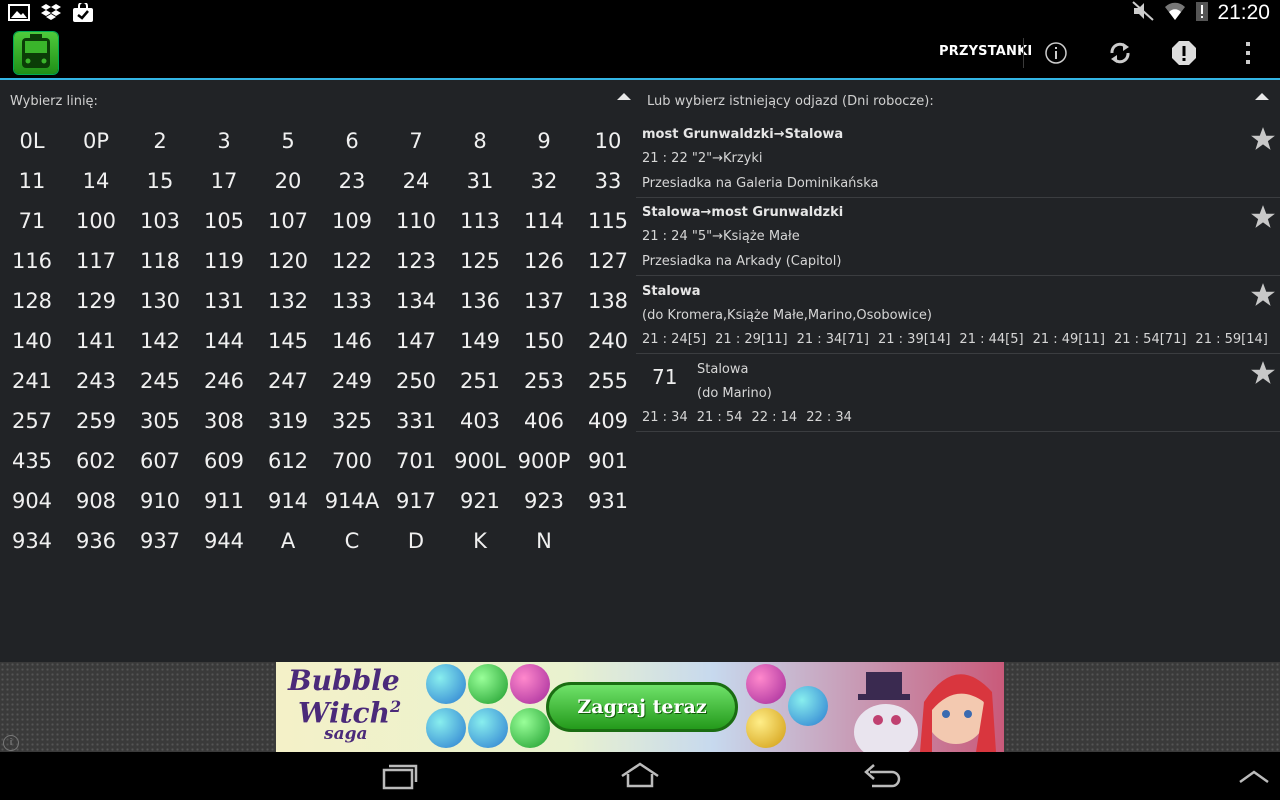  Describe the element at coordinates (224, 181) in the screenshot. I see `line-button: 17` at that location.